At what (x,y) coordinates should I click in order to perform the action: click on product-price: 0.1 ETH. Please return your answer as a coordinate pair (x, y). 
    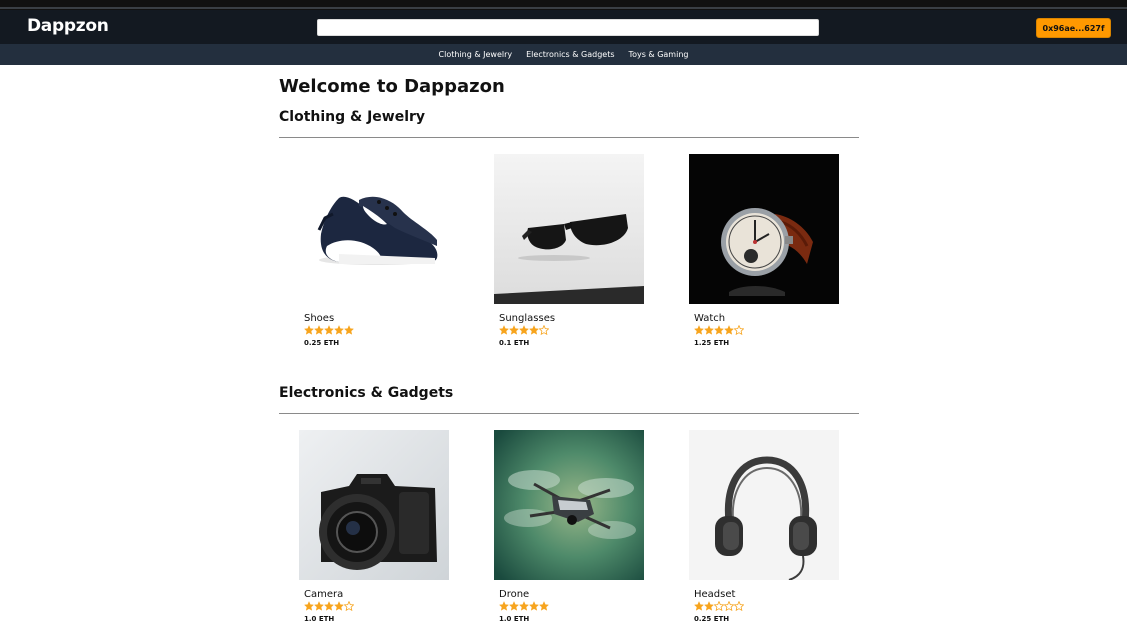
    Looking at the image, I should click on (514, 343).